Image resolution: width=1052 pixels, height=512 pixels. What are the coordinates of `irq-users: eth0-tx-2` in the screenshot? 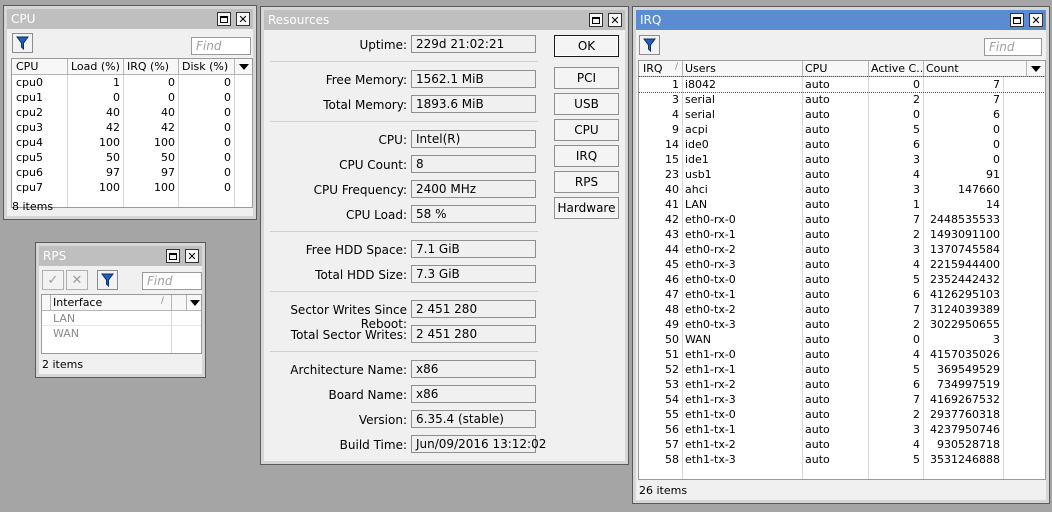 It's located at (710, 309).